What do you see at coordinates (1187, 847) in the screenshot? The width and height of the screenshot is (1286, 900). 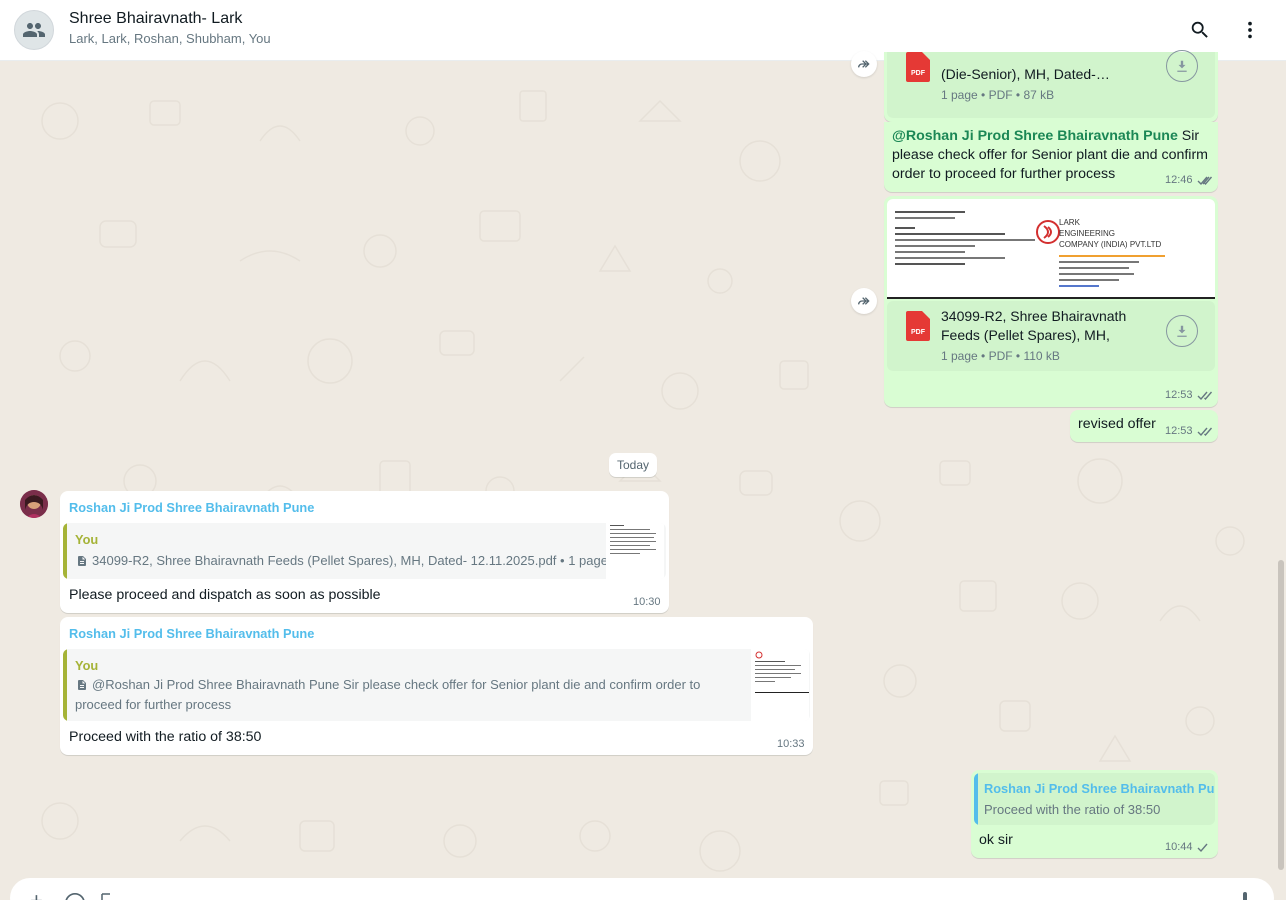 I see `message-time: 10:44` at bounding box center [1187, 847].